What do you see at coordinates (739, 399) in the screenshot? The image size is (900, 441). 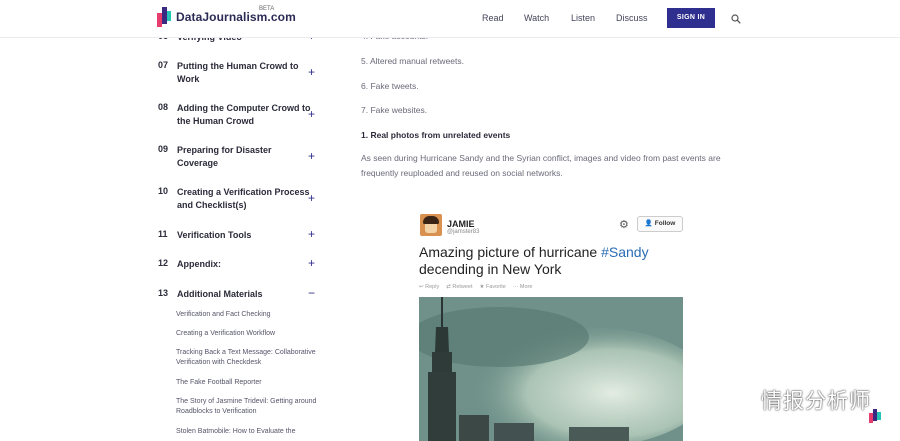 I see `wechat-icon` at bounding box center [739, 399].